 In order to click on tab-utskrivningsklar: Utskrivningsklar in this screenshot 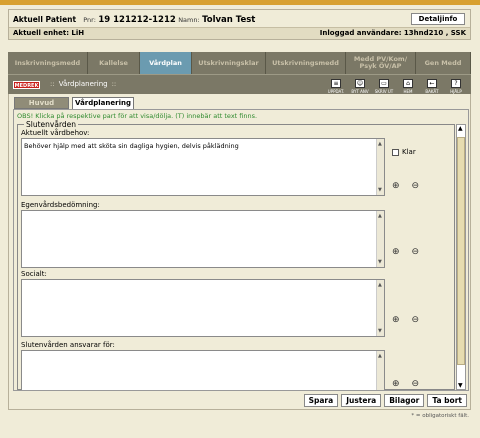, I will do `click(229, 63)`.